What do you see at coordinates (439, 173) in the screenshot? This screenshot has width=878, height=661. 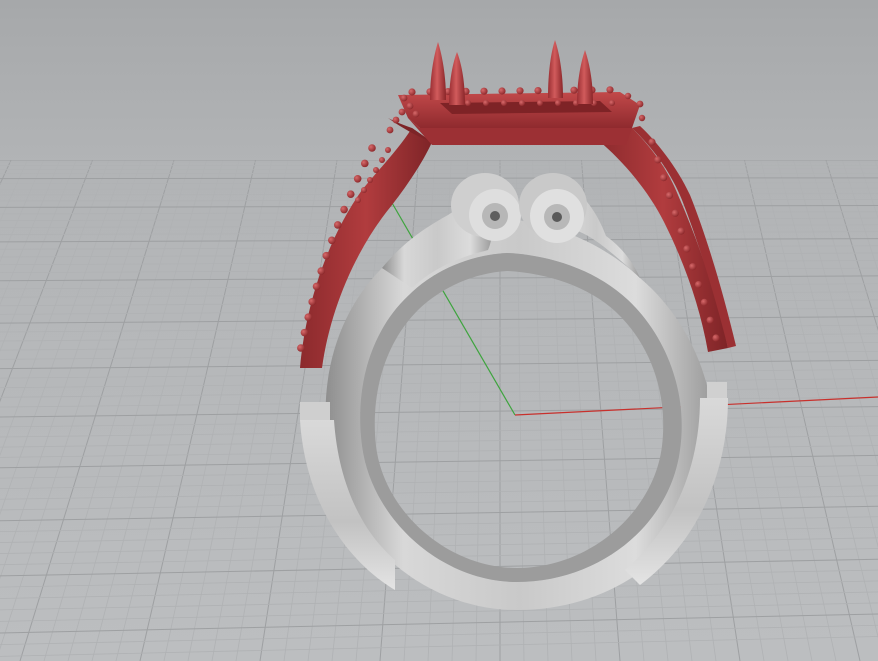 I see `grid-line` at bounding box center [439, 173].